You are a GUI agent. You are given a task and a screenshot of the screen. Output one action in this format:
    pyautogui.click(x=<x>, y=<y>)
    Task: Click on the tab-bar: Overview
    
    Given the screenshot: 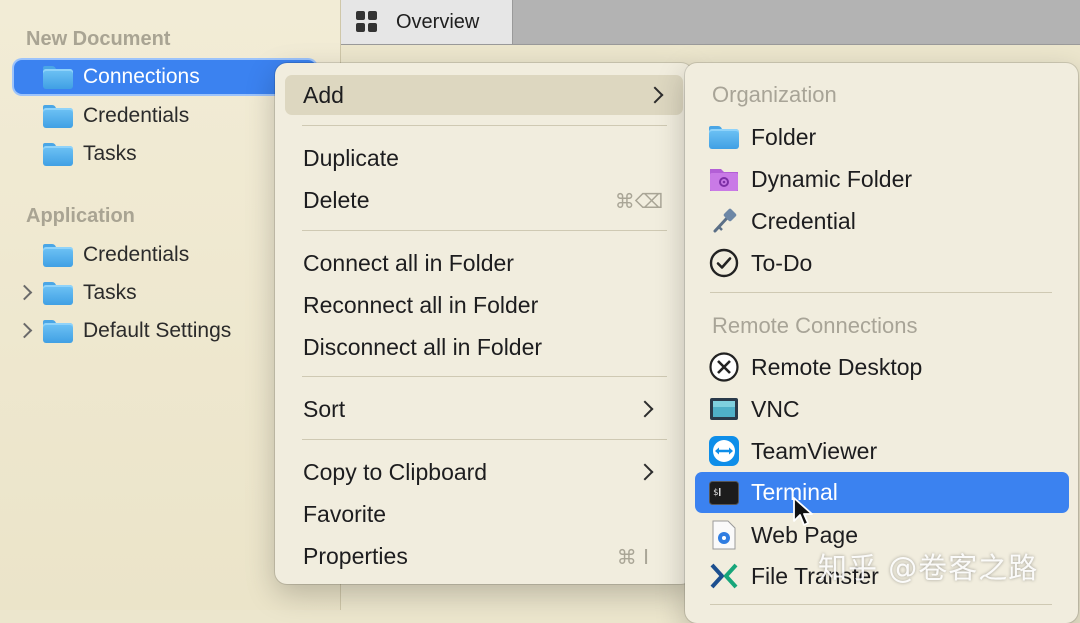 What is the action you would take?
    pyautogui.click(x=710, y=22)
    